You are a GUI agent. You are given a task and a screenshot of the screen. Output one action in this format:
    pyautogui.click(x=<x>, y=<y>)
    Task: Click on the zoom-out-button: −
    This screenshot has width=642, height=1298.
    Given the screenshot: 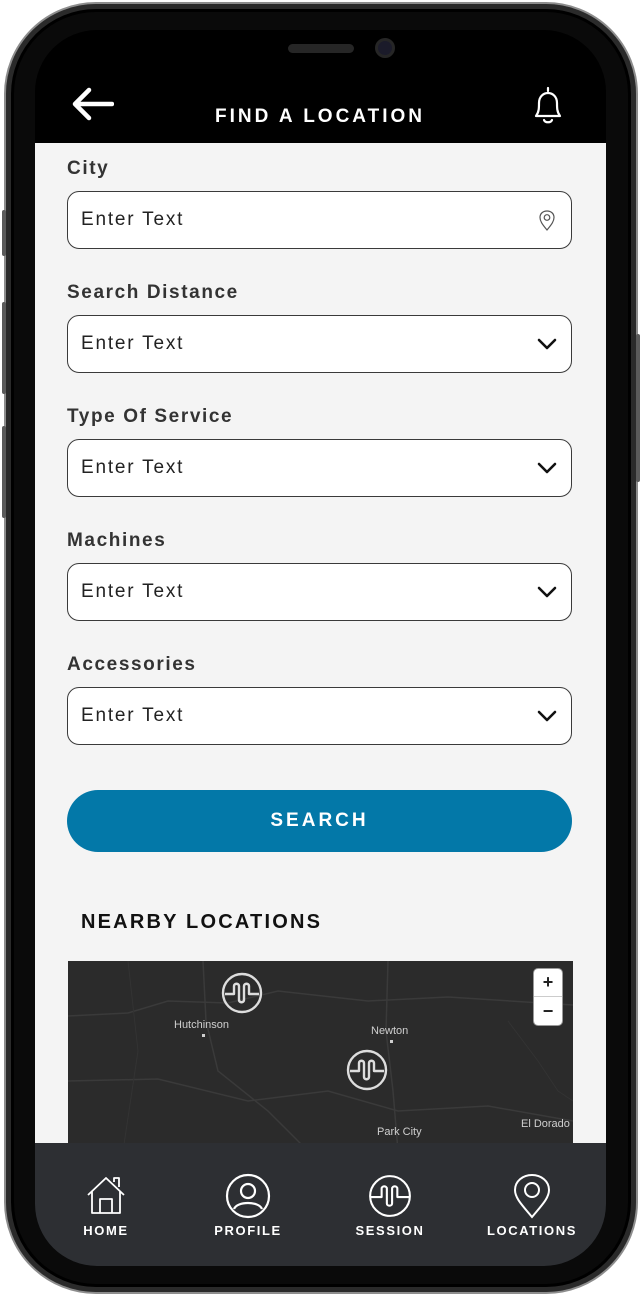 What is the action you would take?
    pyautogui.click(x=548, y=1011)
    